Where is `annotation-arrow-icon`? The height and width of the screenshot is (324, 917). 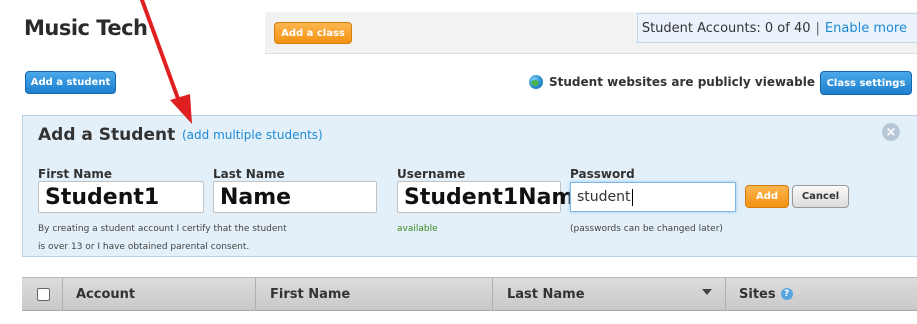 annotation-arrow-icon is located at coordinates (166, 62).